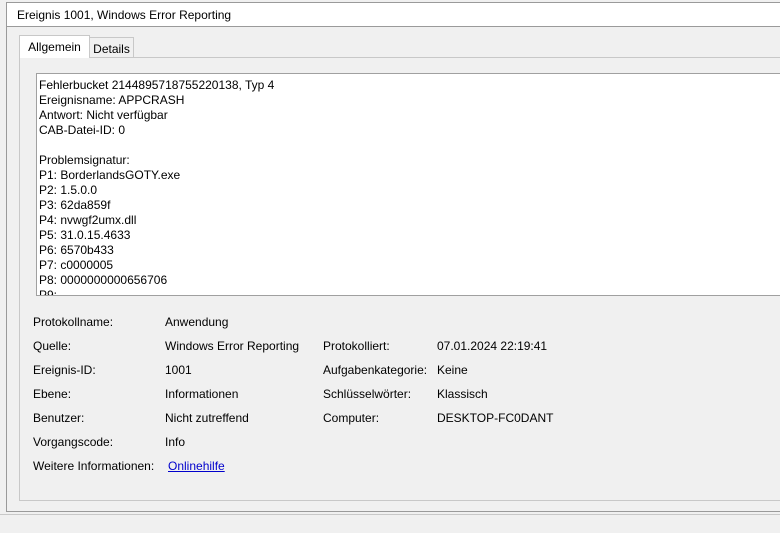 Image resolution: width=780 pixels, height=533 pixels. I want to click on vorgangscode-label: Vorgangscode:, so click(73, 442).